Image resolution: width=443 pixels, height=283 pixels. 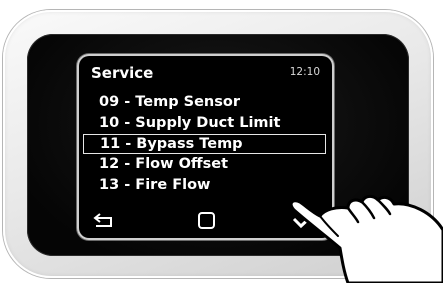 What do you see at coordinates (122, 73) in the screenshot?
I see `page-title: Service` at bounding box center [122, 73].